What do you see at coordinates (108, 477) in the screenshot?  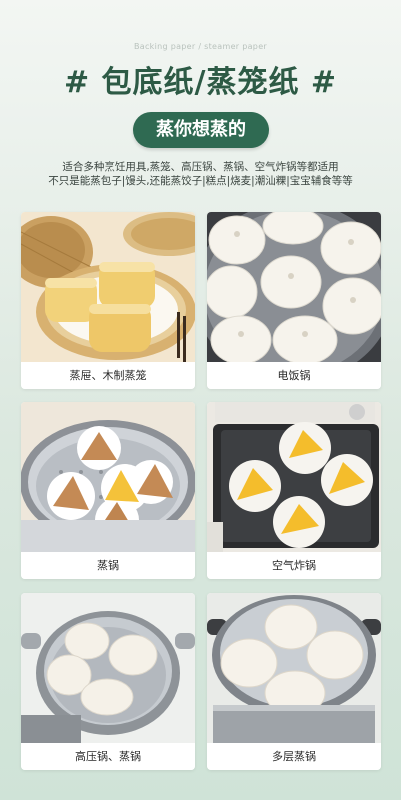 I see `steam-pot-photo` at bounding box center [108, 477].